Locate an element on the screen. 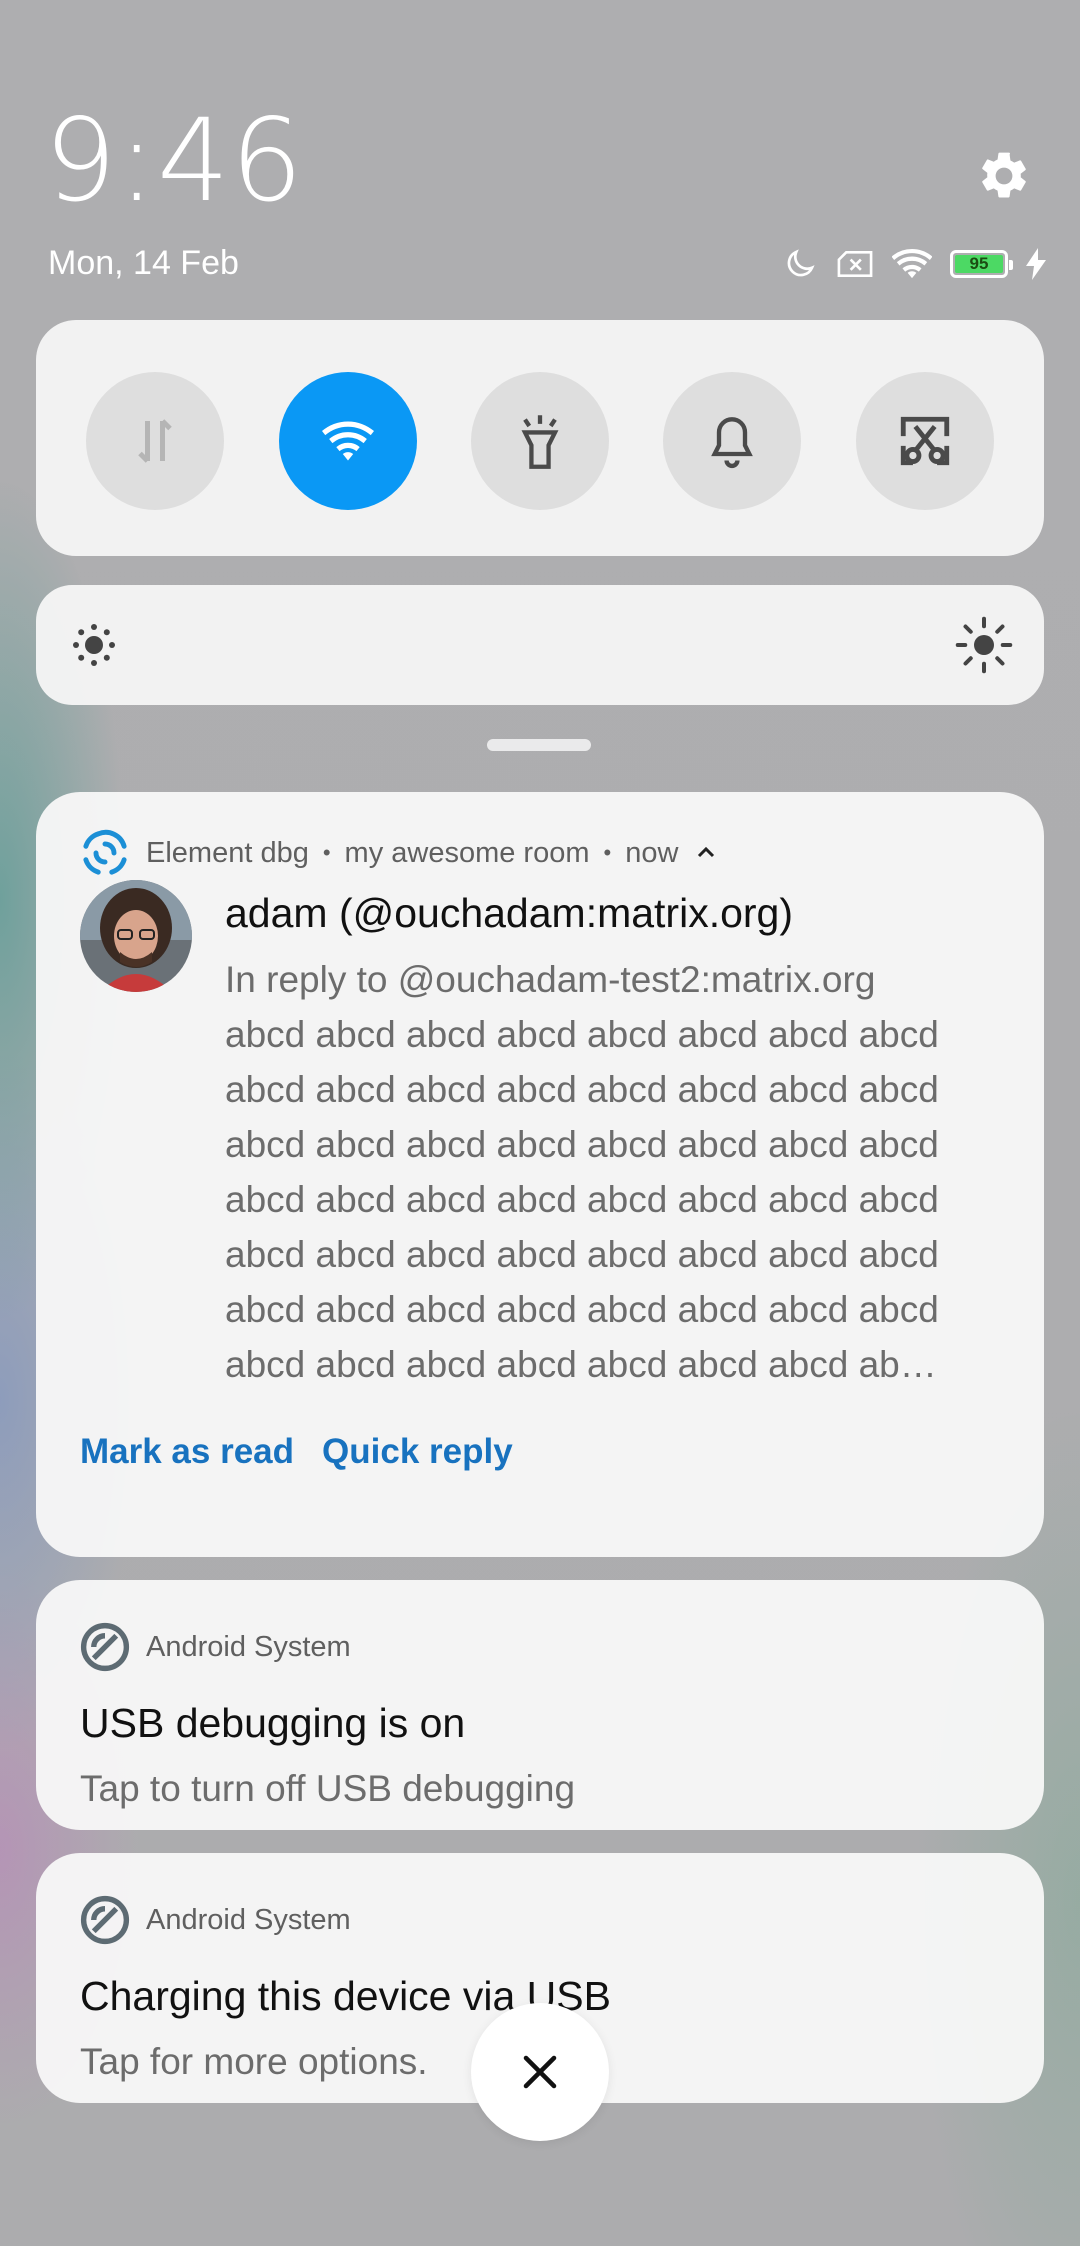  sender-name: adam (@ouchadam:matrix.org) is located at coordinates (509, 913).